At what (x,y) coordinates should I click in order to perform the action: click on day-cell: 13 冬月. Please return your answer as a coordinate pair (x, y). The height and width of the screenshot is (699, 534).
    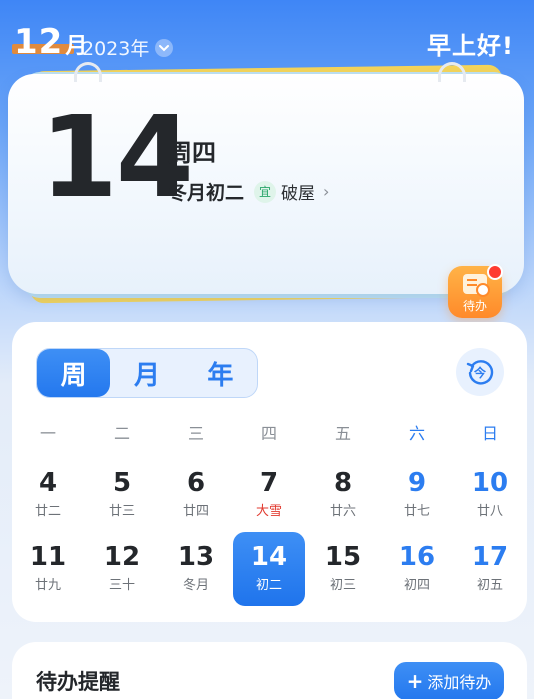
    Looking at the image, I should click on (196, 569).